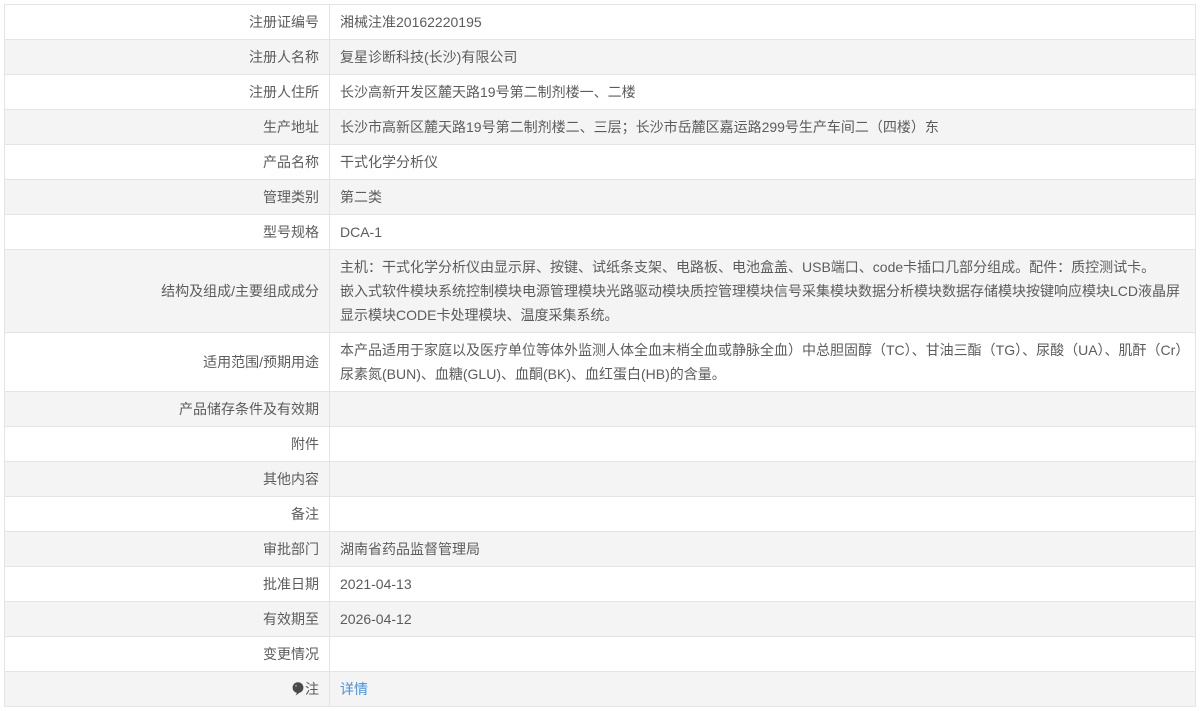 Image resolution: width=1200 pixels, height=711 pixels. Describe the element at coordinates (305, 514) in the screenshot. I see `row-label-text: 备注` at that location.